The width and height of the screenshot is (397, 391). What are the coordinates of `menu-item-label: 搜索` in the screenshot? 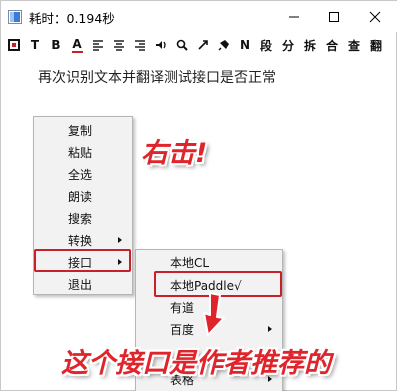 It's located at (80, 219).